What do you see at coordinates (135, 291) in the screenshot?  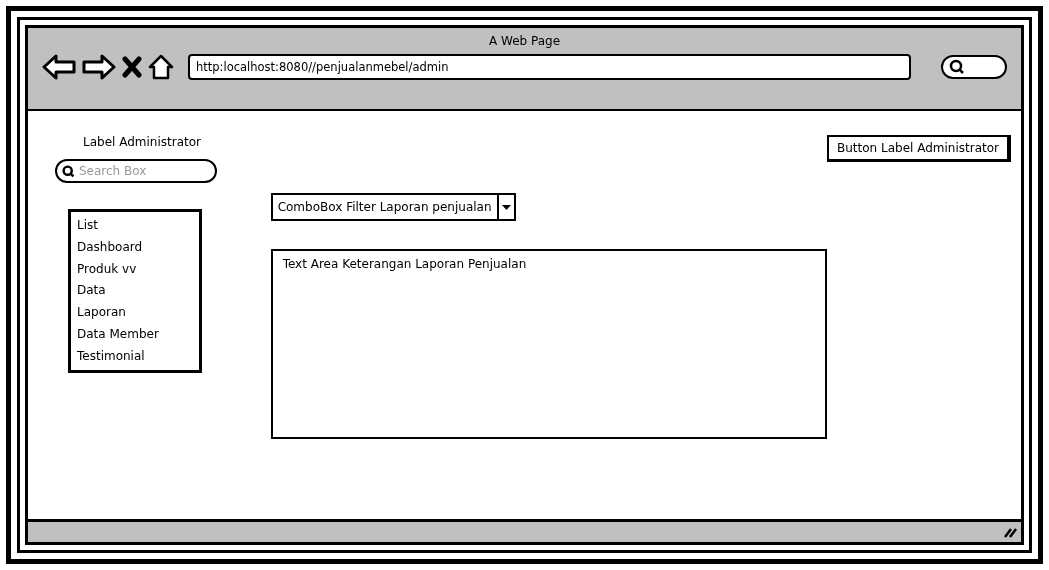 I see `list-item: Data` at bounding box center [135, 291].